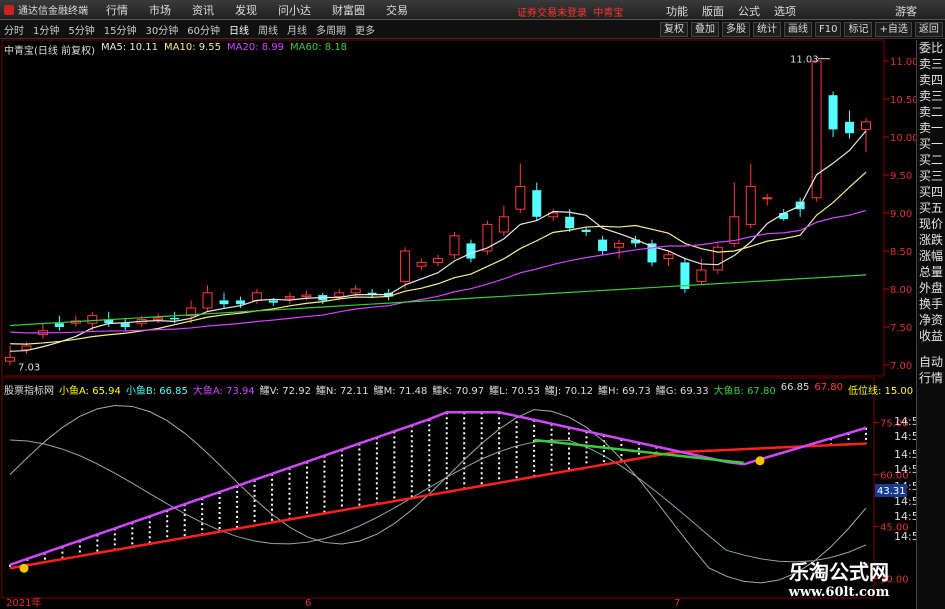 This screenshot has height=609, width=945. What do you see at coordinates (90, 391) in the screenshot?
I see `indicator-field: 小鱼A: 65.94` at bounding box center [90, 391].